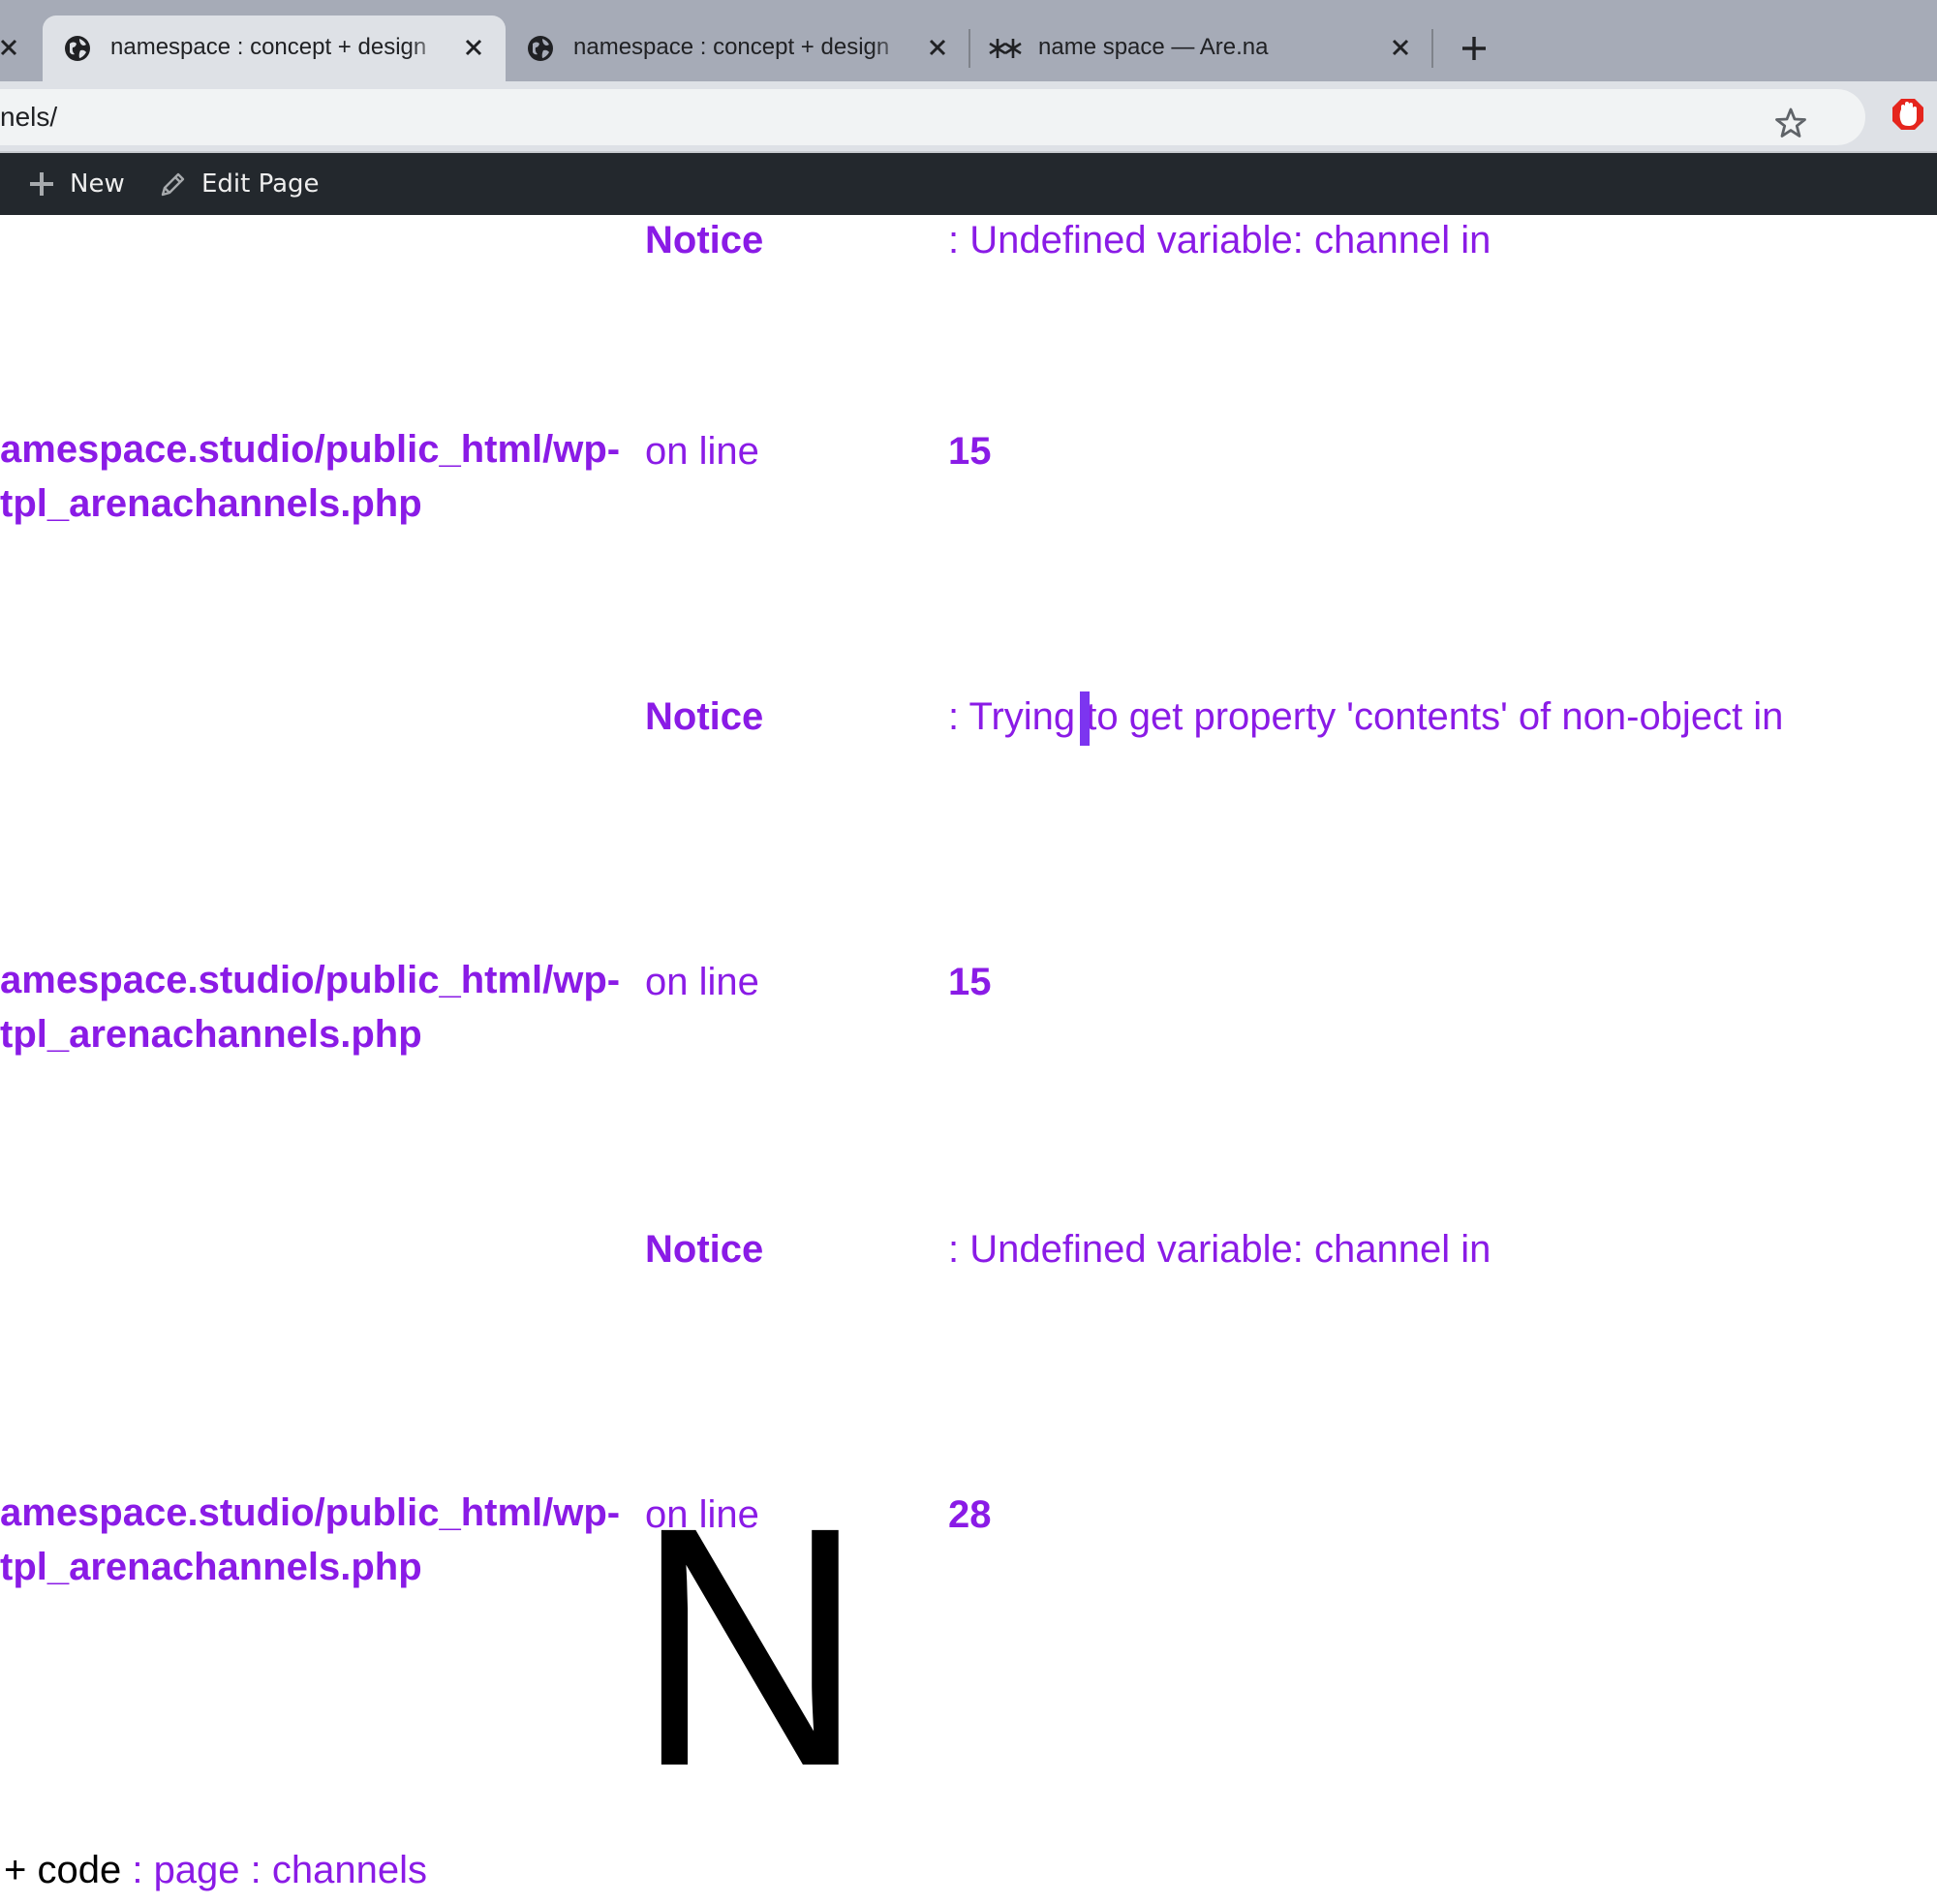 The width and height of the screenshot is (1937, 1904). What do you see at coordinates (29, 118) in the screenshot?
I see `address-bar-url: nels/` at bounding box center [29, 118].